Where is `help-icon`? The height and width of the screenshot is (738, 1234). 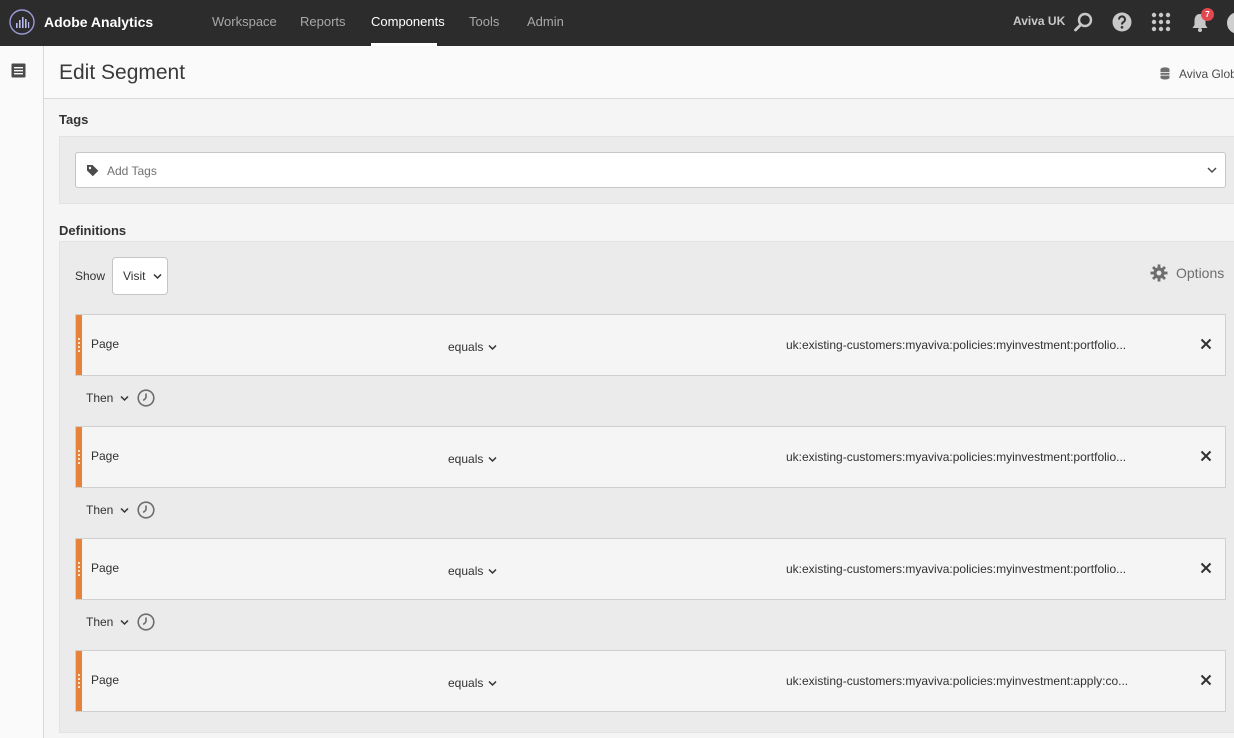
help-icon is located at coordinates (1122, 22).